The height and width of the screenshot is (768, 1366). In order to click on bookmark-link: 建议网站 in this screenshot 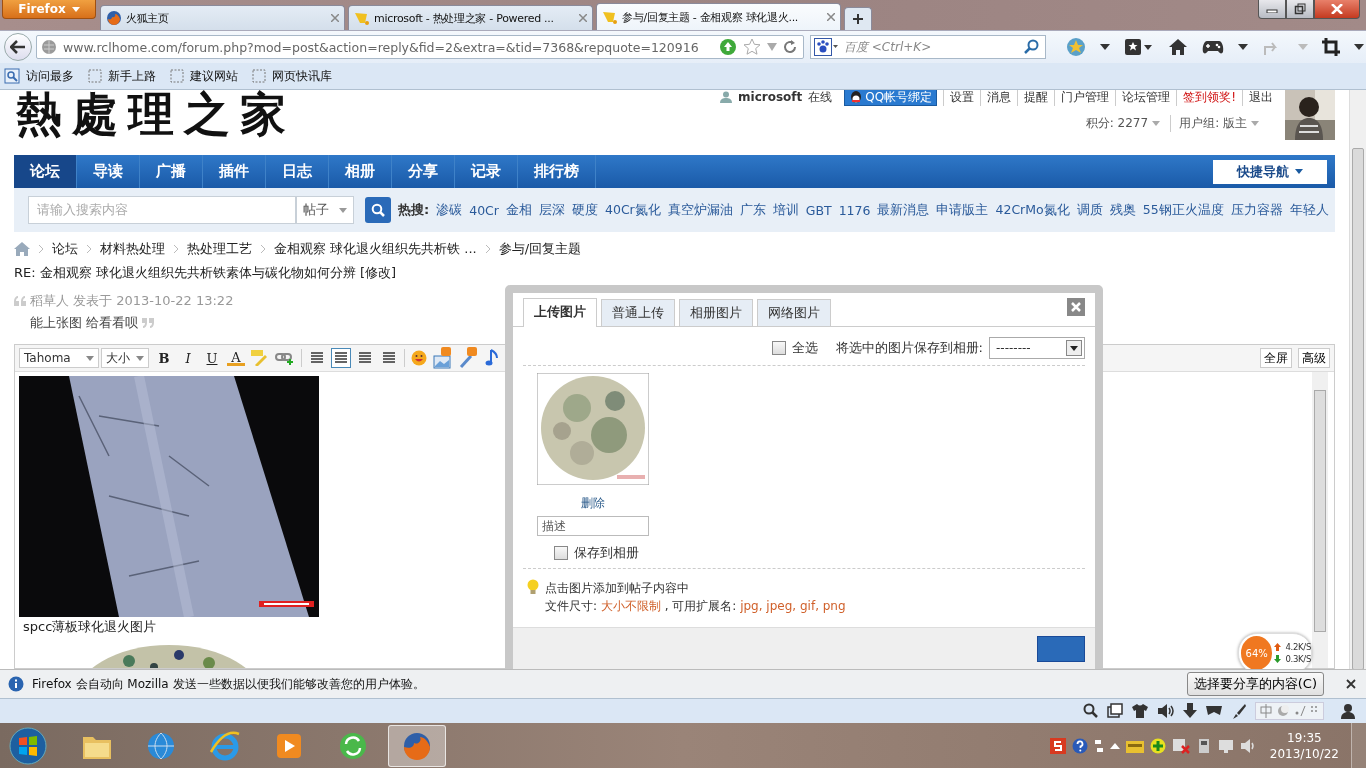, I will do `click(214, 76)`.